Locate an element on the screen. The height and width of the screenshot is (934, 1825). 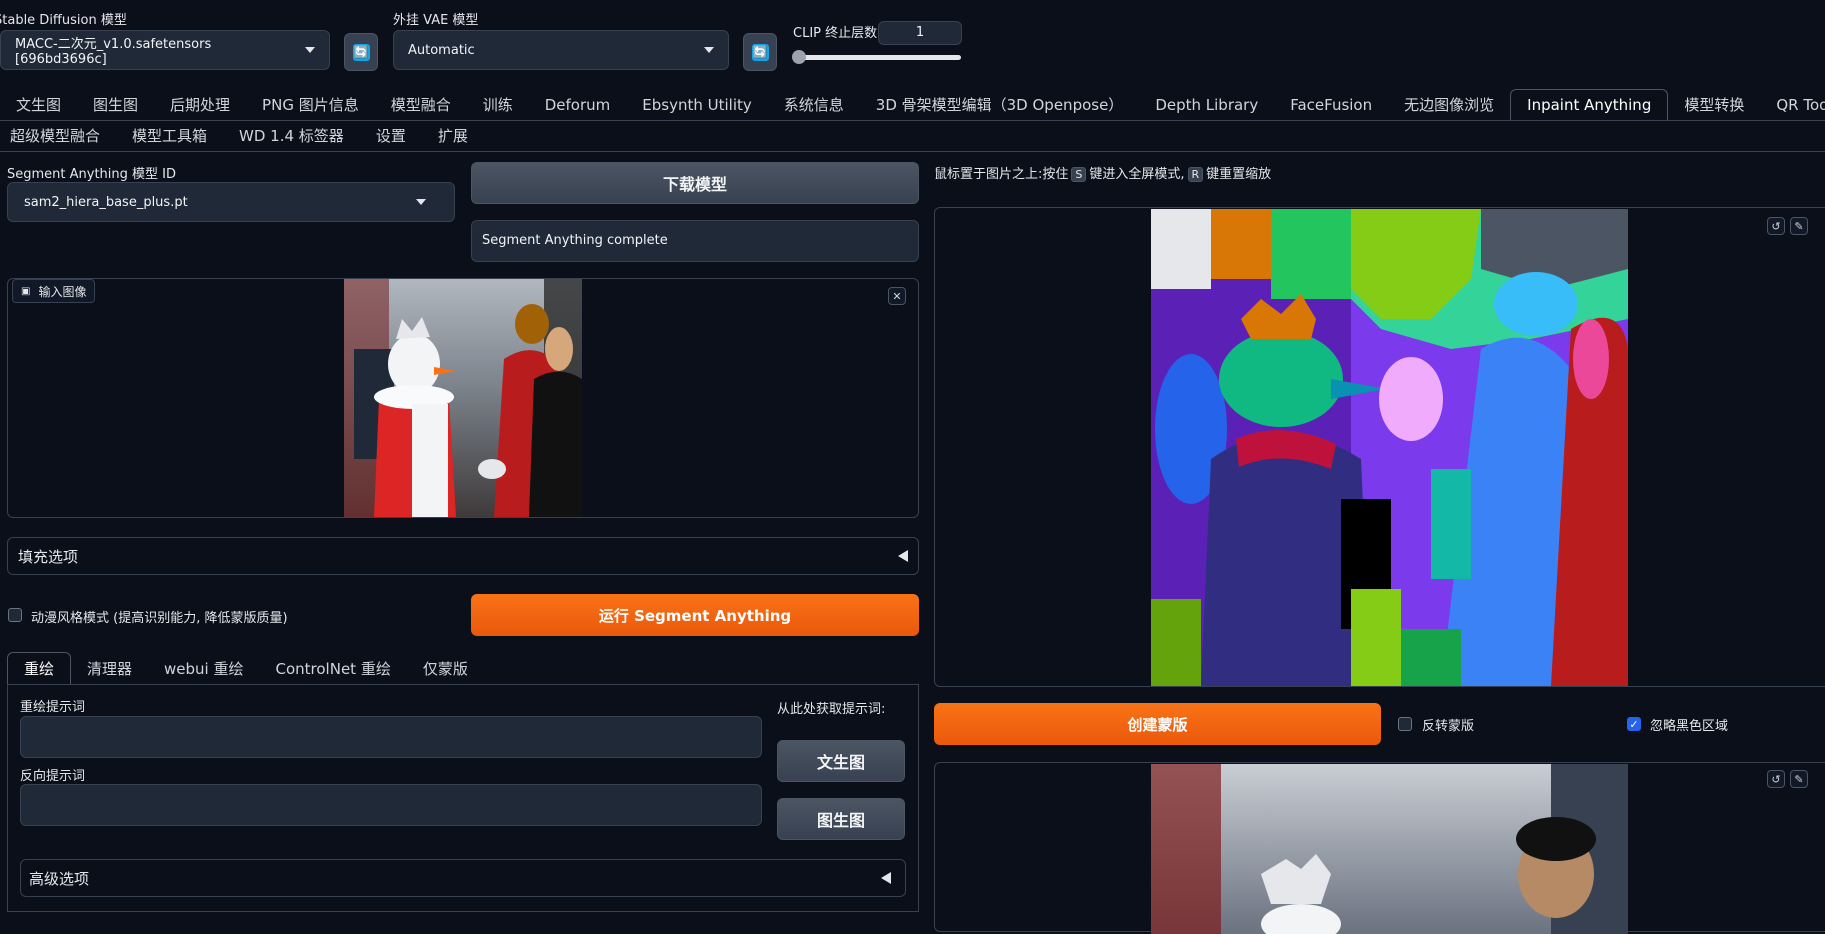
download-model-button: 下载模型 is located at coordinates (695, 183).